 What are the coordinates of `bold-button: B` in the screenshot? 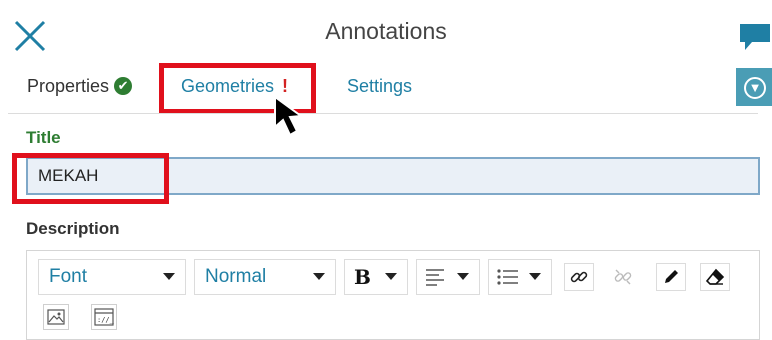 It's located at (376, 277).